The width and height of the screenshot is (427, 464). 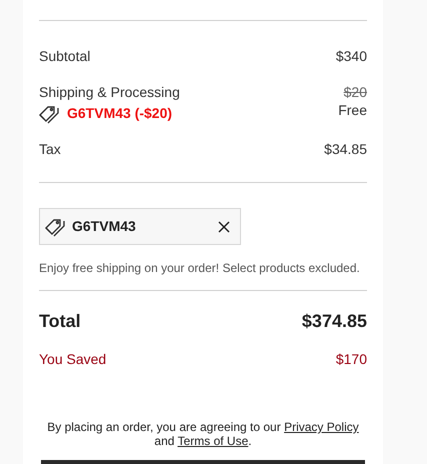 I want to click on row-label: Tax, so click(x=50, y=149).